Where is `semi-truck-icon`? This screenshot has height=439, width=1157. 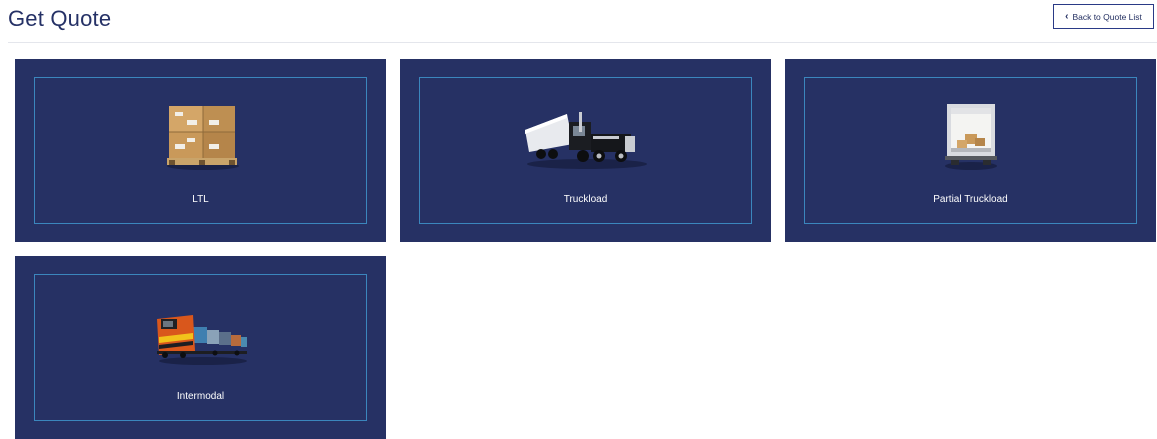 semi-truck-icon is located at coordinates (585, 140).